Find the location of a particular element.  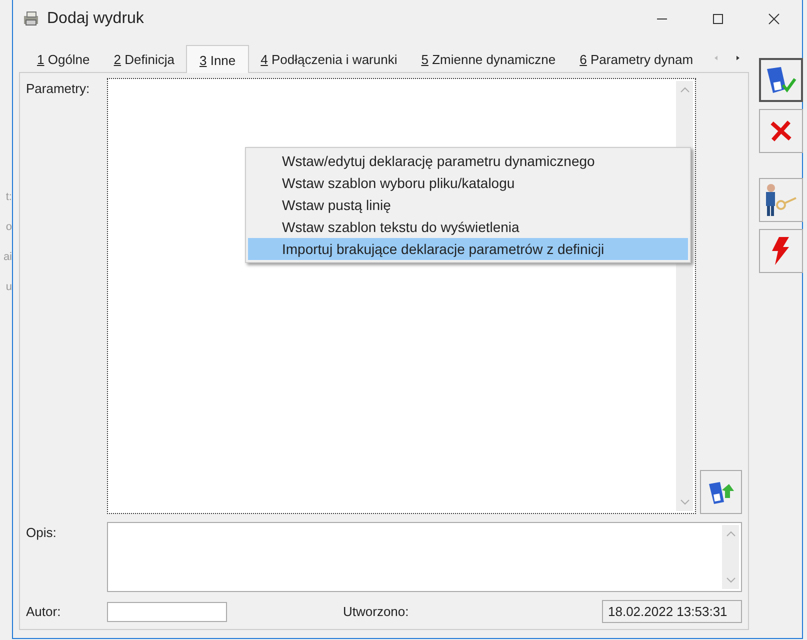

scrollbar is located at coordinates (730, 557).